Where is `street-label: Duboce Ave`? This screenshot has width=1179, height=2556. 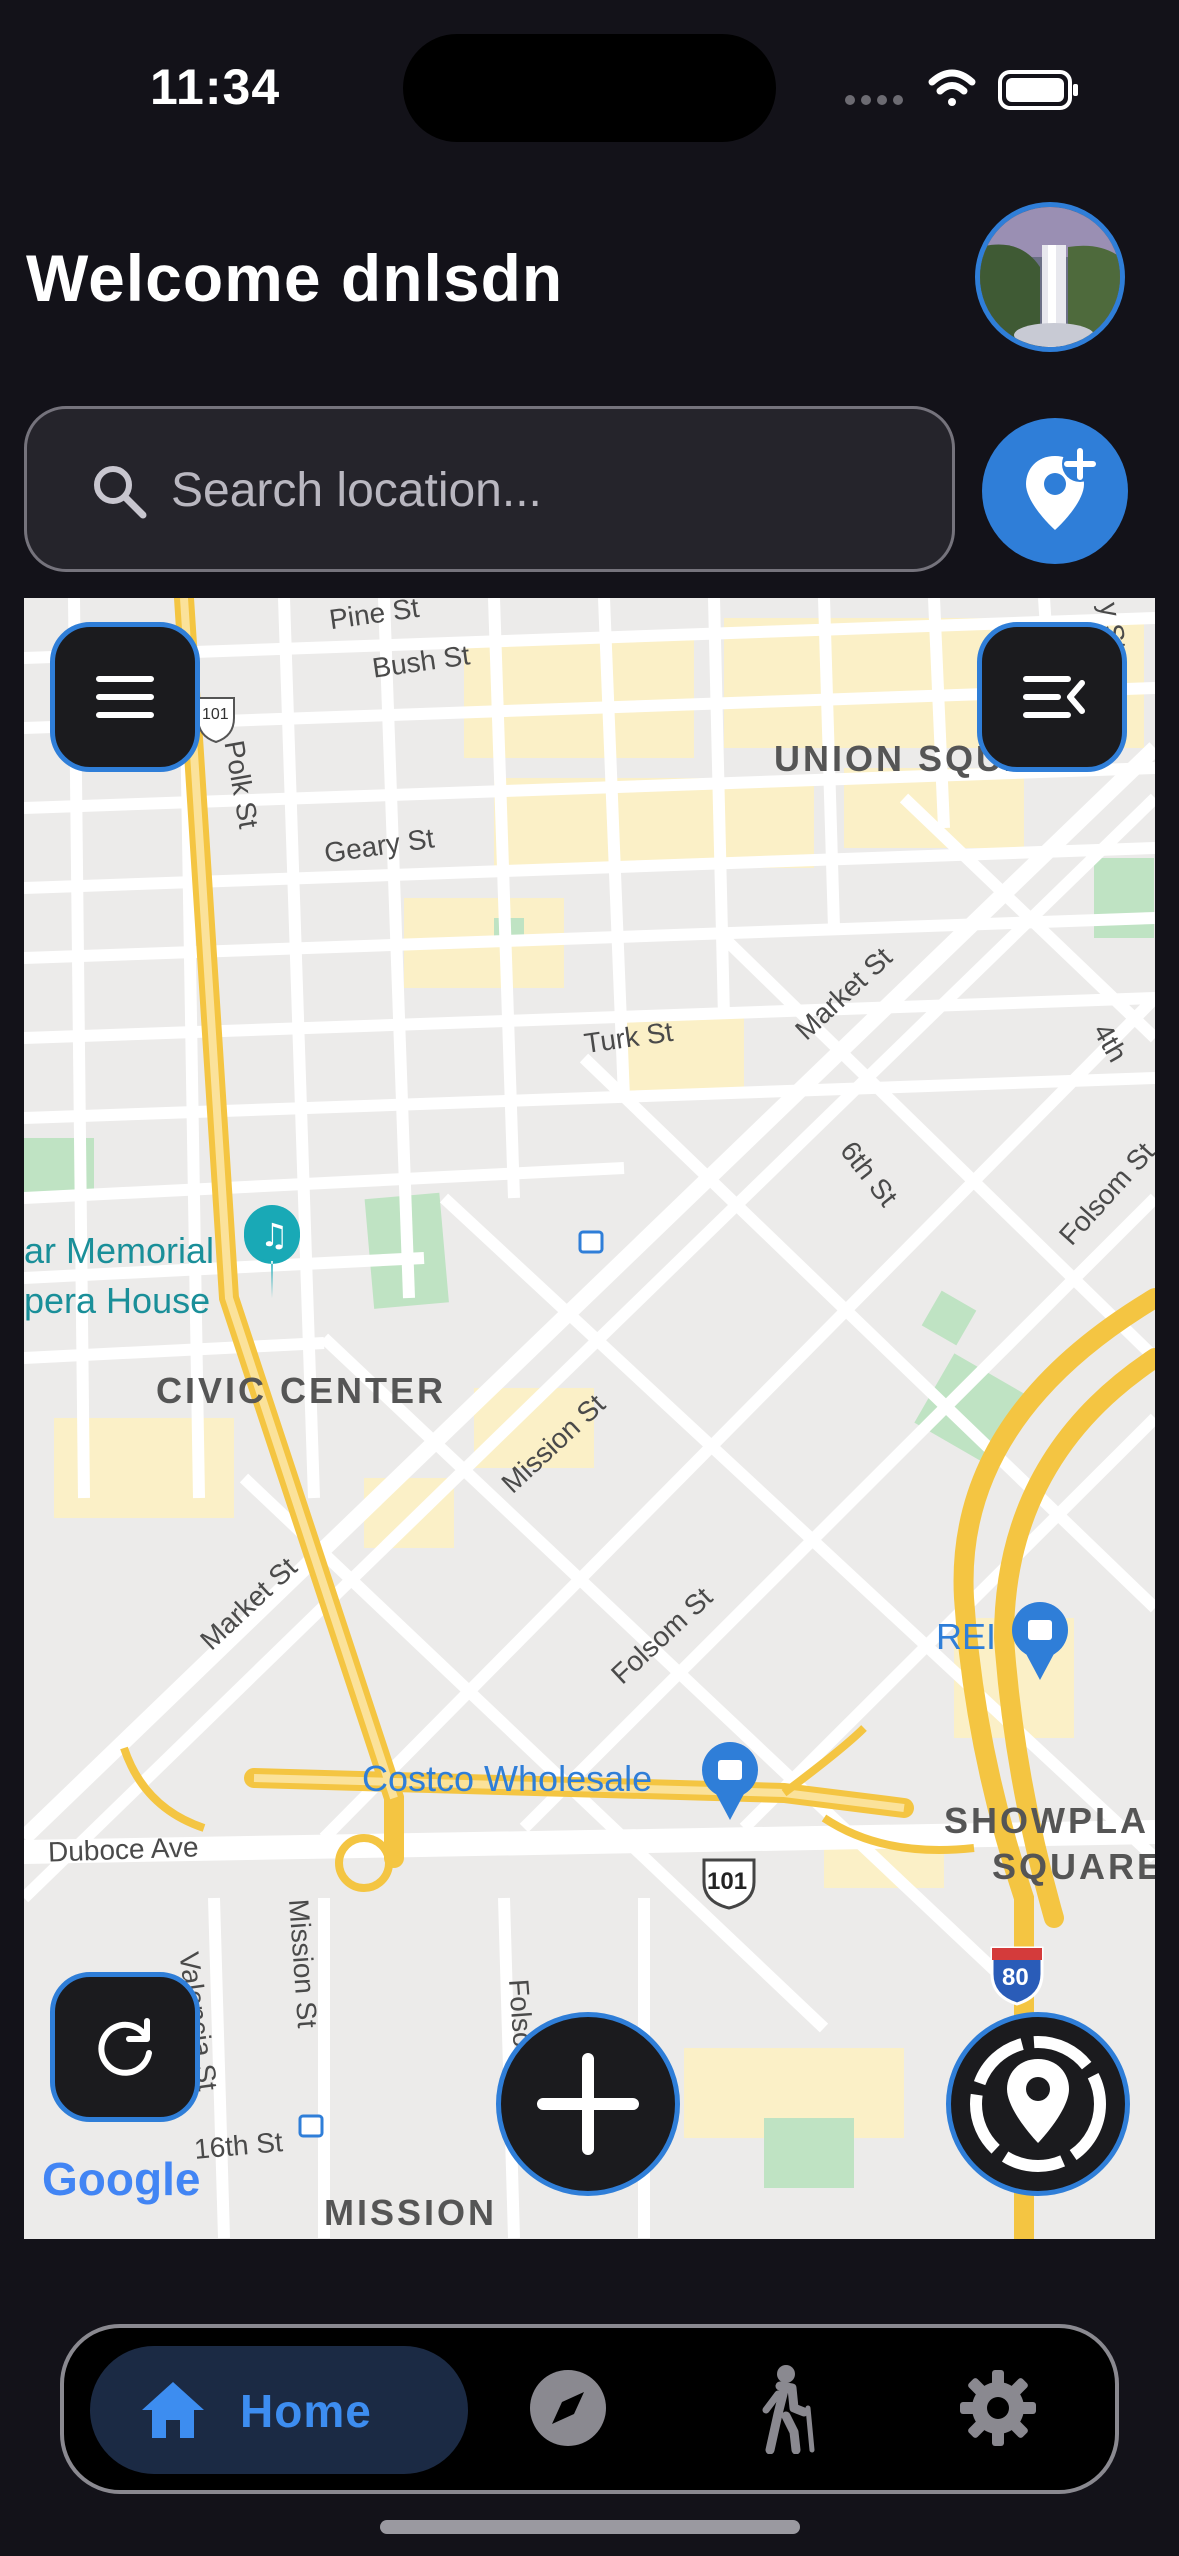
street-label: Duboce Ave is located at coordinates (123, 1849).